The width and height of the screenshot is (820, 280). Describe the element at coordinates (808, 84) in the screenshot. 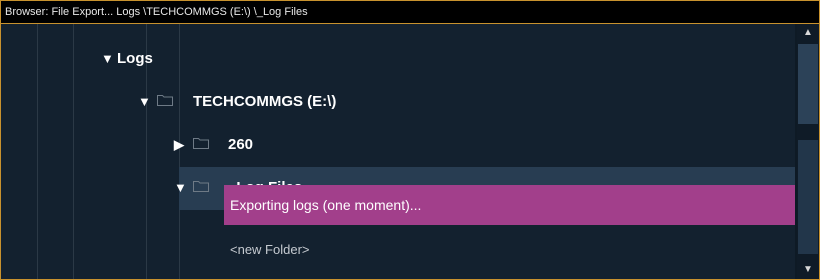

I see `scrollbar-thumb` at that location.